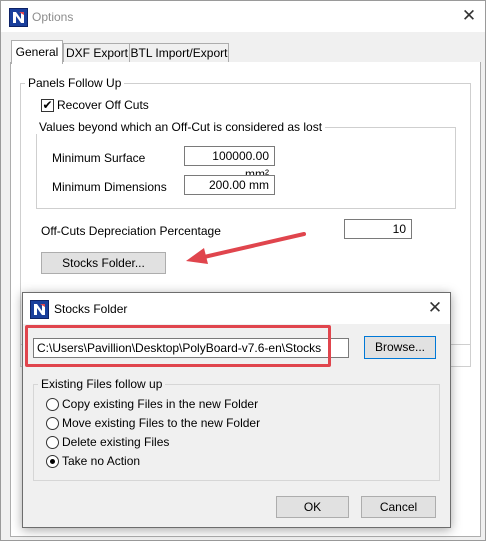  Describe the element at coordinates (52, 442) in the screenshot. I see `radio-delete-files` at that location.